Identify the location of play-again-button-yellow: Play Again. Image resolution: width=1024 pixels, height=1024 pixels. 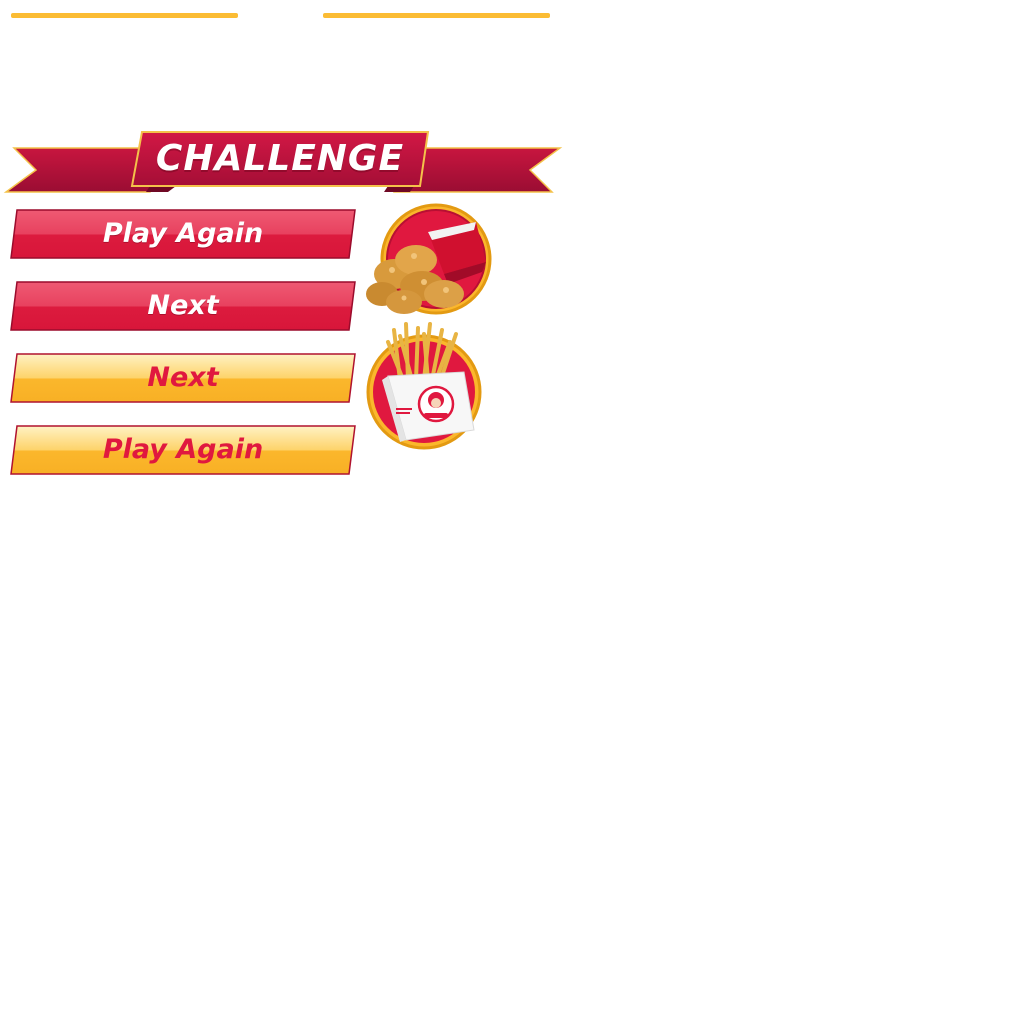
(183, 450).